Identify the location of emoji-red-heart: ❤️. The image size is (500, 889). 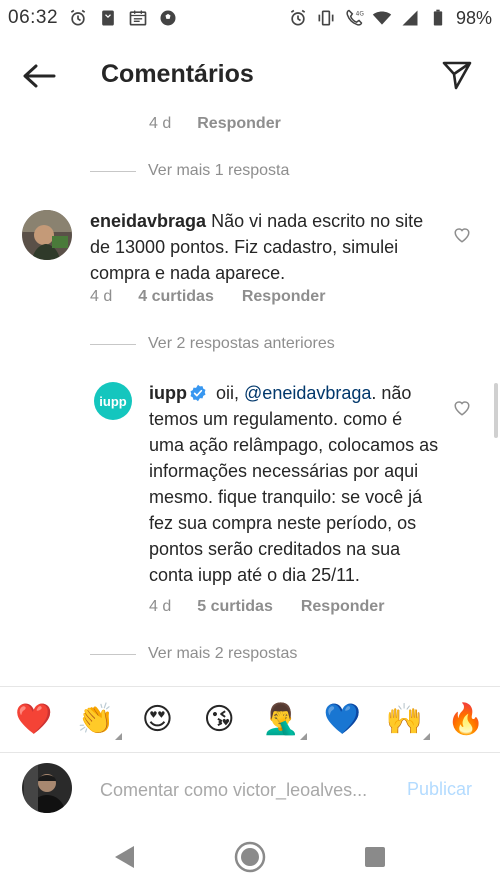
(34, 720).